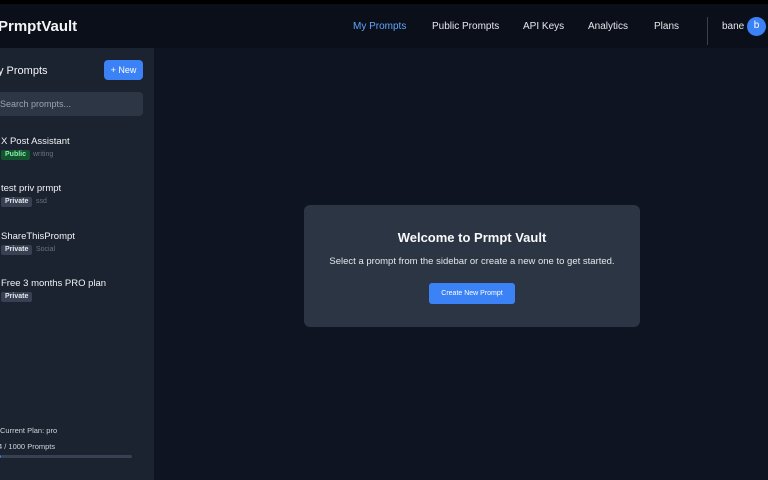 The width and height of the screenshot is (768, 480). I want to click on prompt-tag: Social, so click(46, 249).